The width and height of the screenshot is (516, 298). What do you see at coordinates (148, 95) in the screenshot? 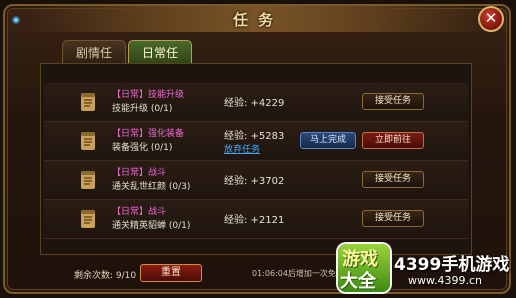
I see `task-title: 【日常】技能升级` at bounding box center [148, 95].